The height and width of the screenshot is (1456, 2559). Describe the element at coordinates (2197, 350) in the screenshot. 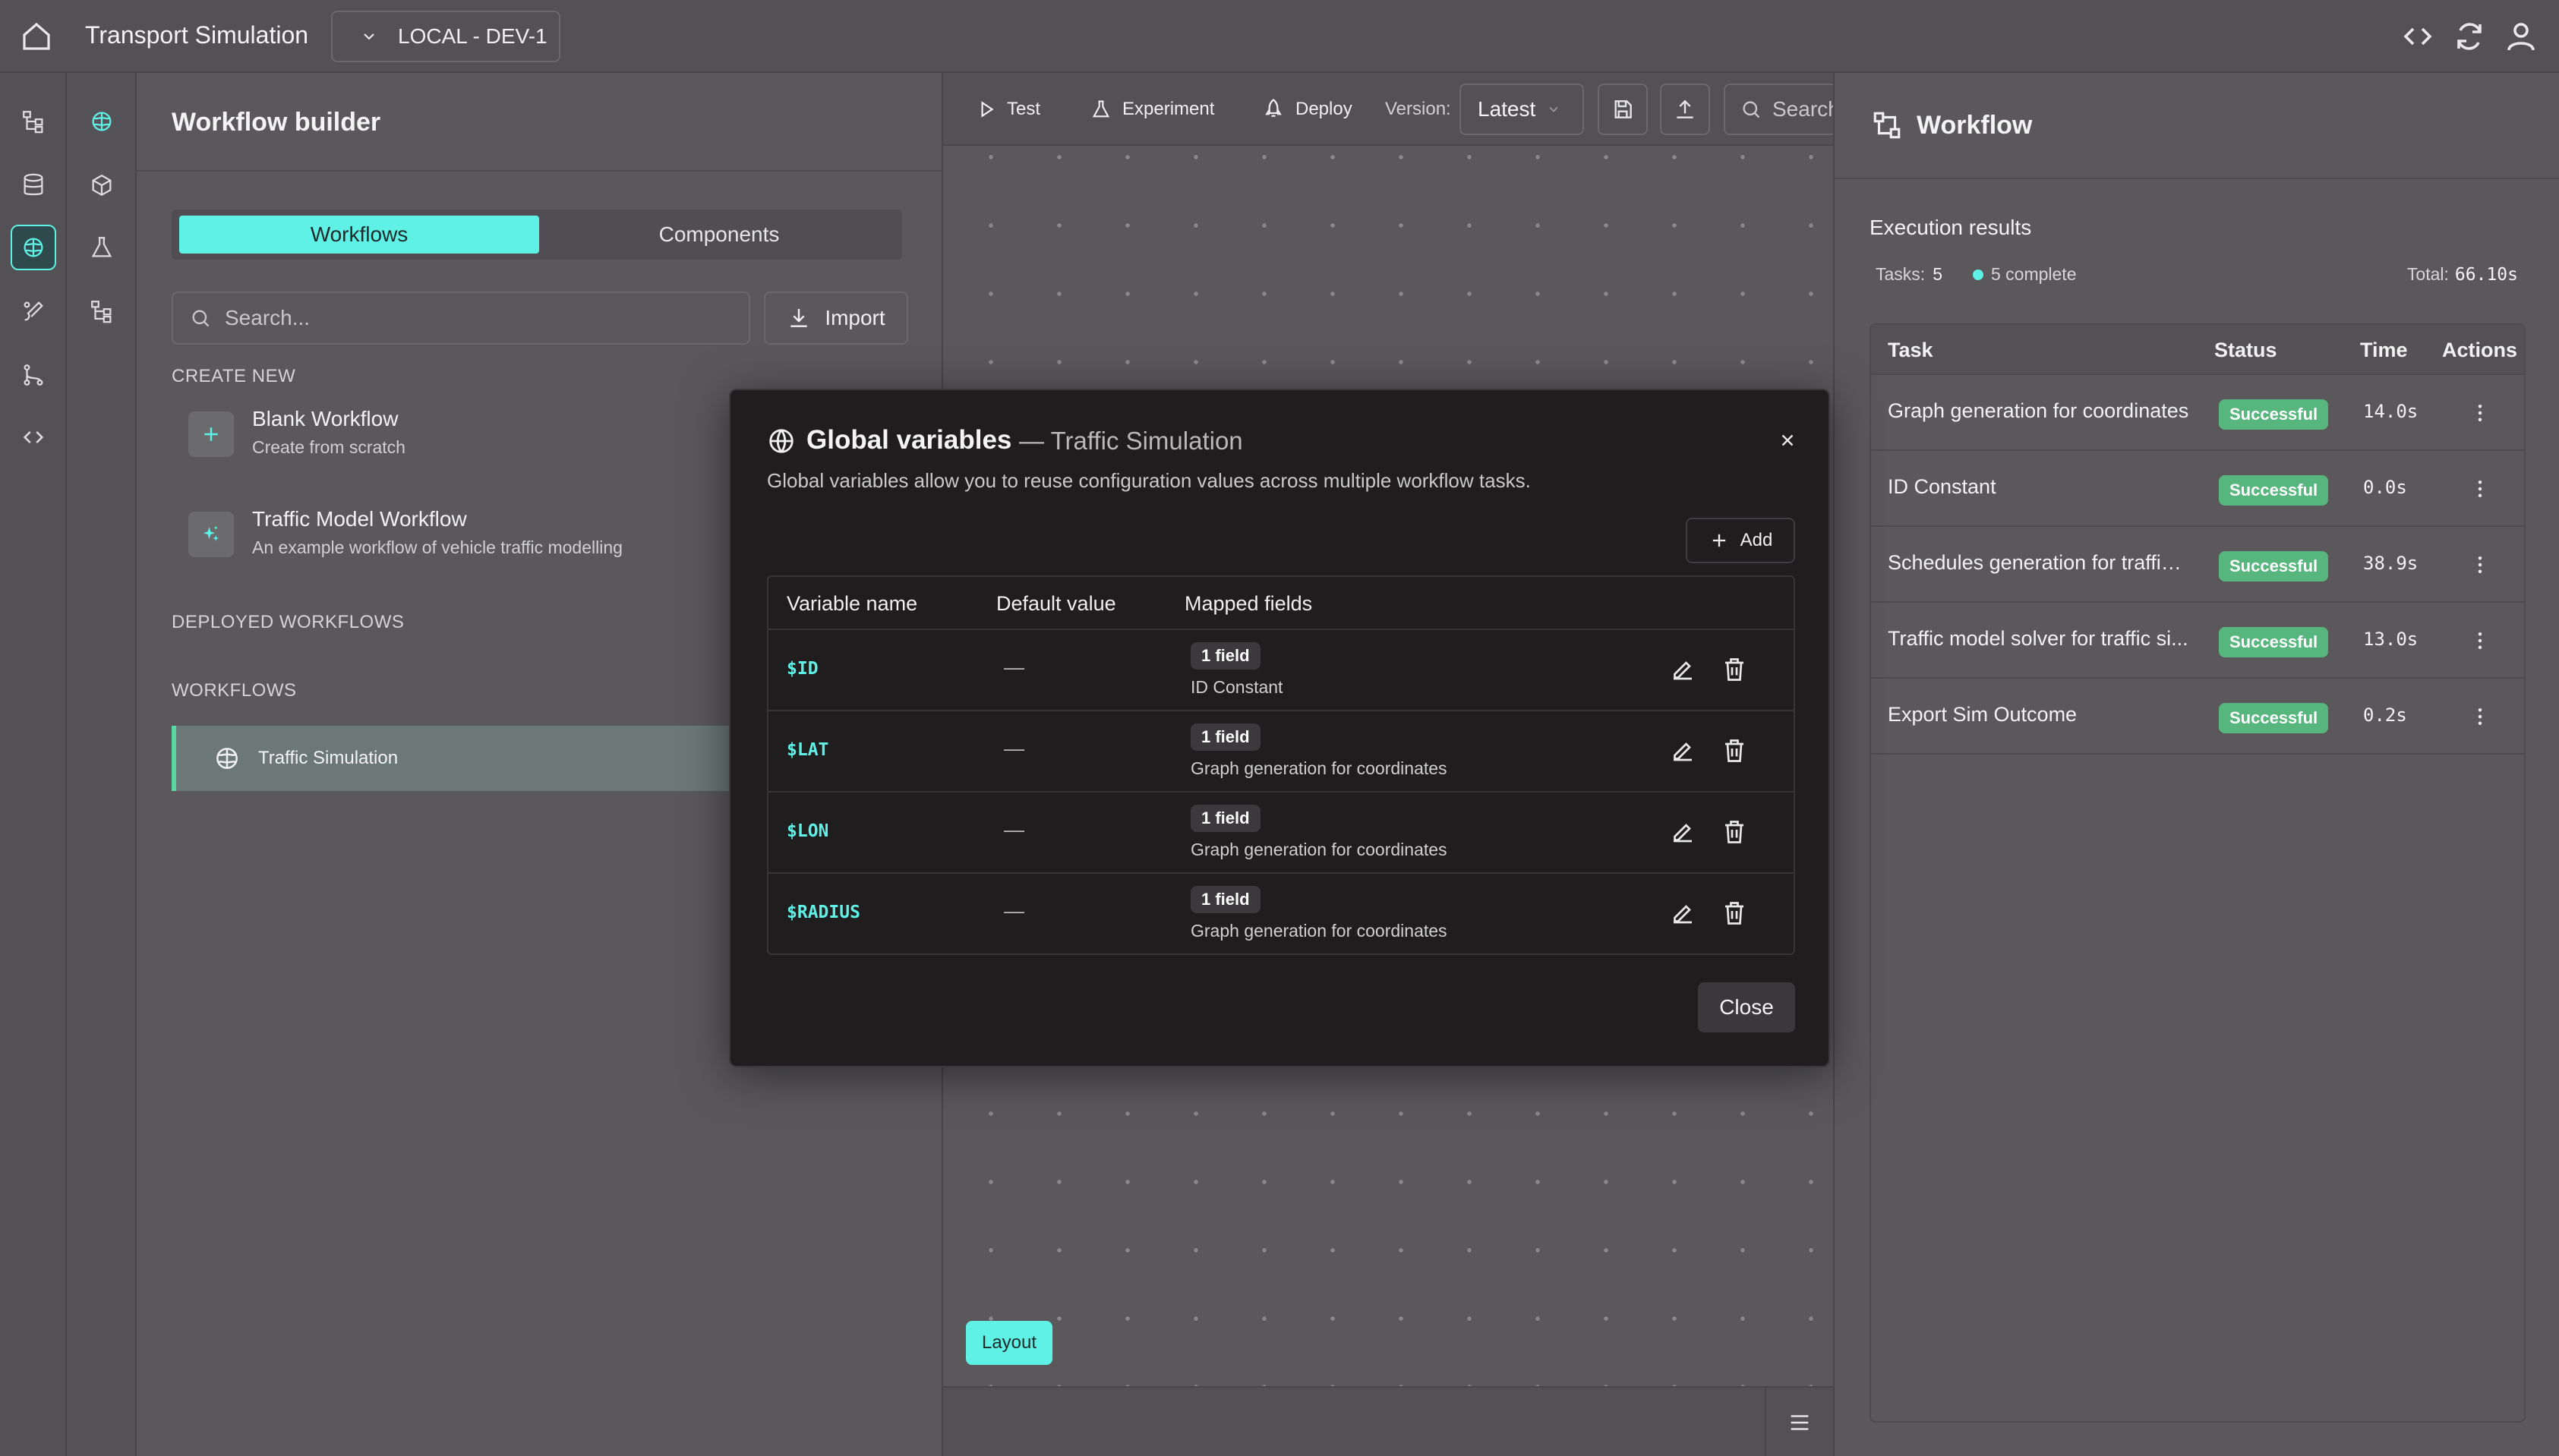

I see `task-table-header: Task Status Time Actions` at that location.